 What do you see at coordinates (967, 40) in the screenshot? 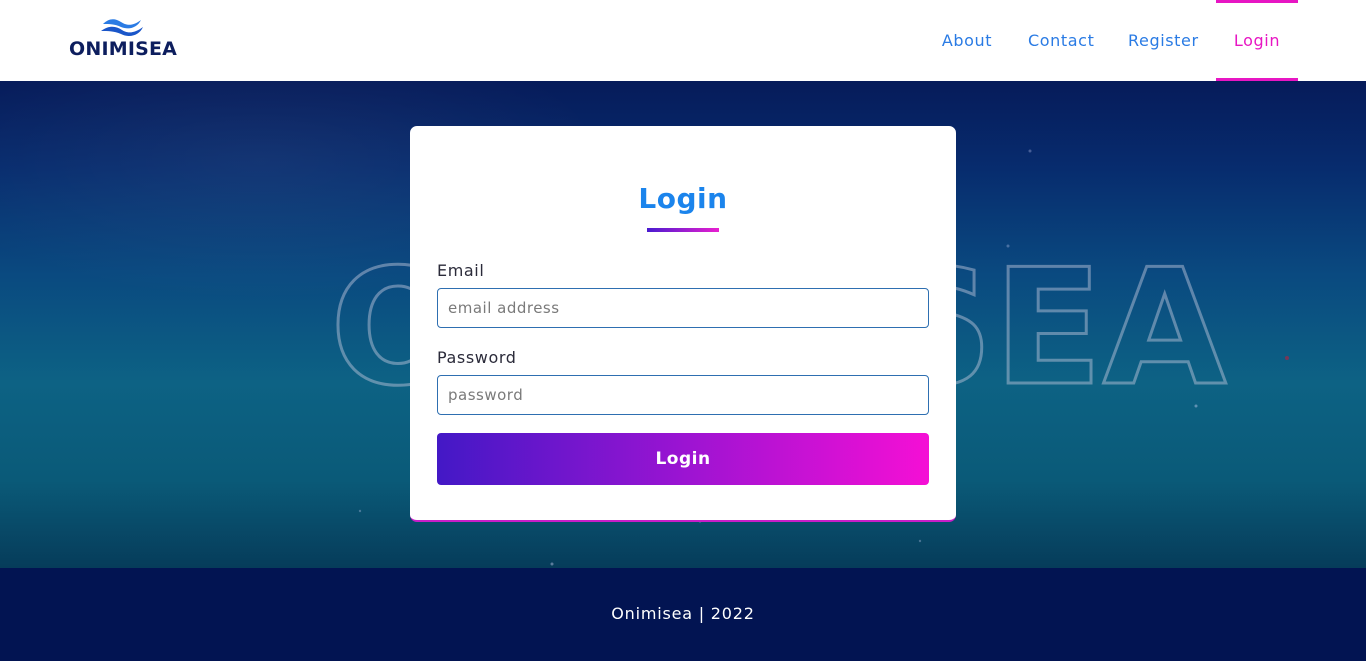
I see `nav-about: About` at bounding box center [967, 40].